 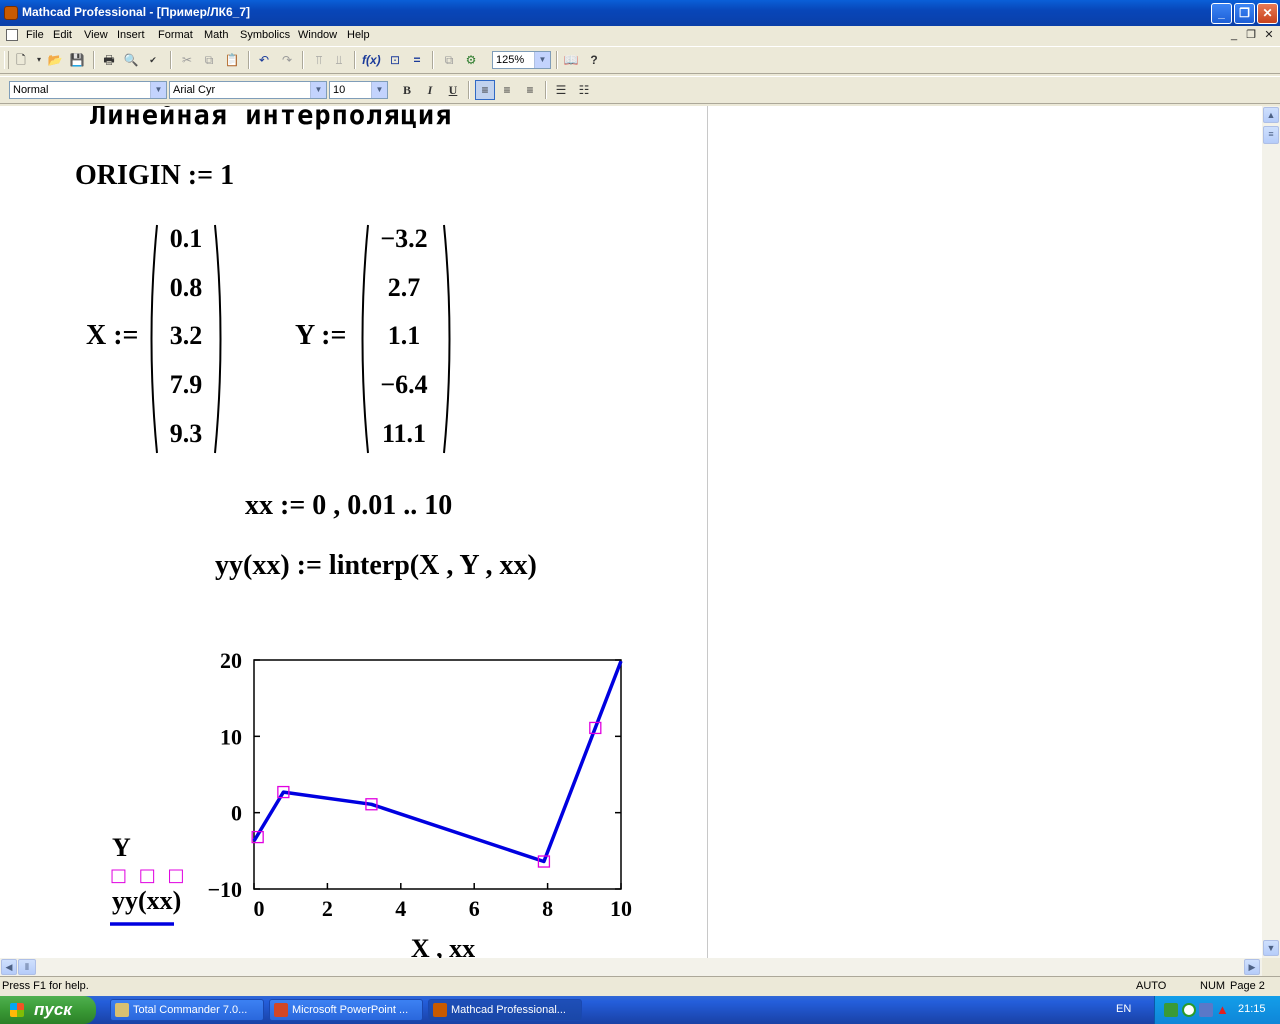 What do you see at coordinates (1252, 1009) in the screenshot?
I see `clock: 21:15` at bounding box center [1252, 1009].